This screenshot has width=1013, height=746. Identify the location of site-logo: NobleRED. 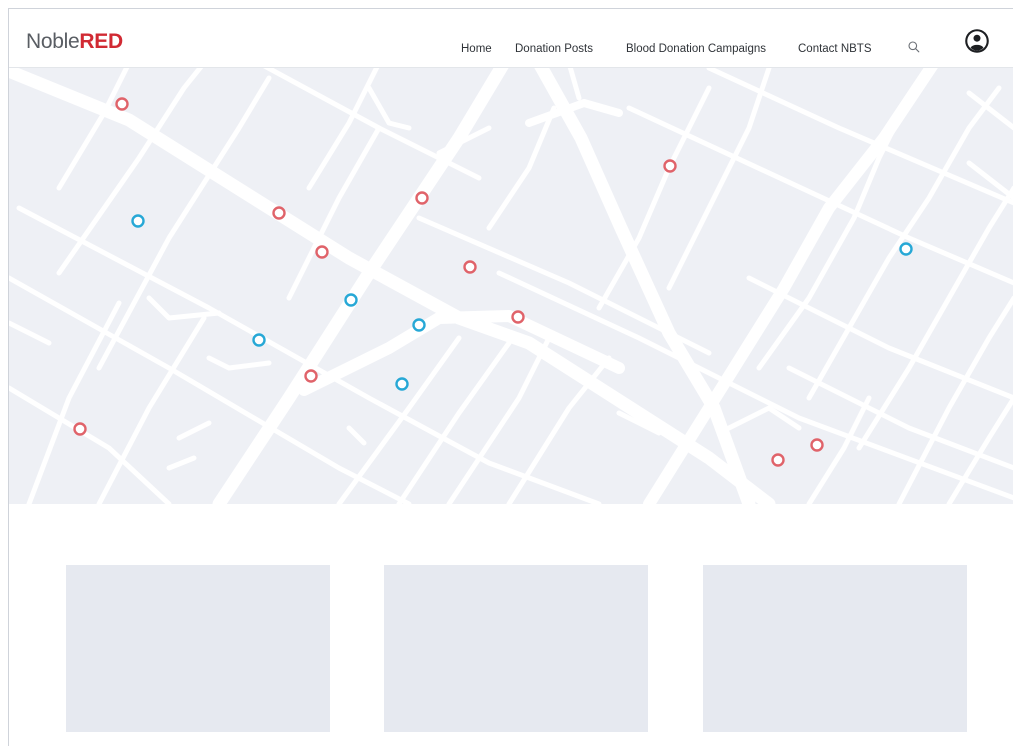
(74, 42).